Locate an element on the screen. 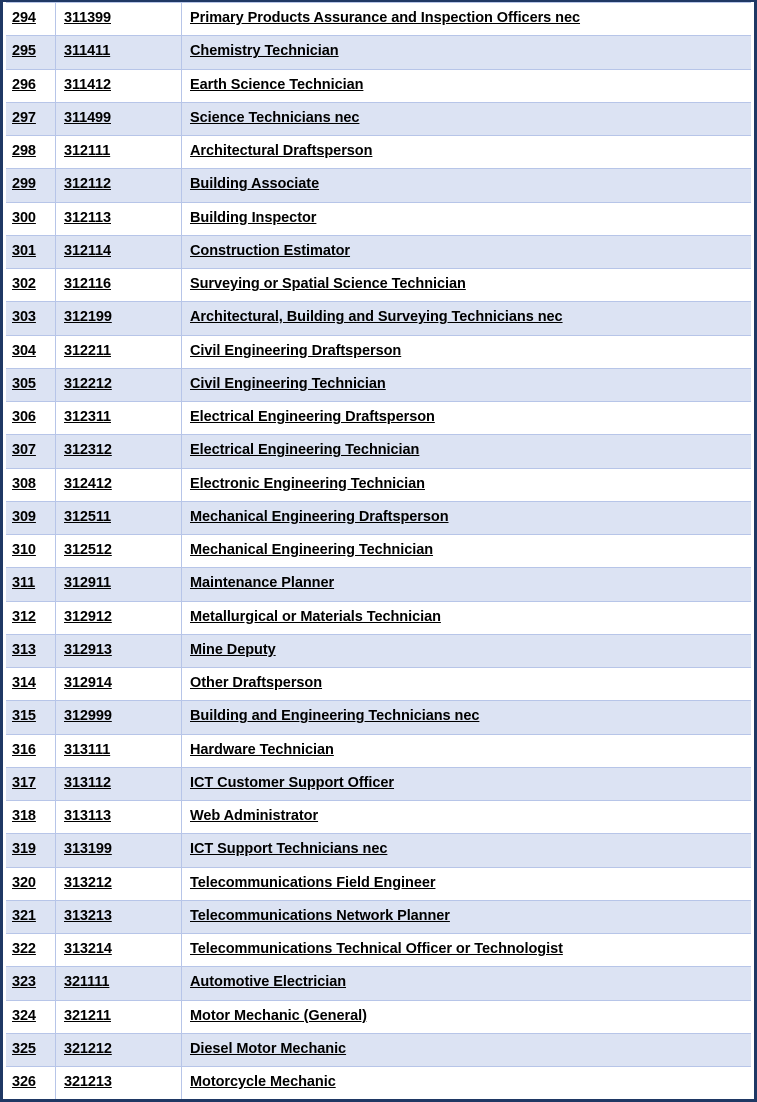 The width and height of the screenshot is (757, 1102). table-row: 325 321212 Diesel Motor Mechanic is located at coordinates (378, 1050).